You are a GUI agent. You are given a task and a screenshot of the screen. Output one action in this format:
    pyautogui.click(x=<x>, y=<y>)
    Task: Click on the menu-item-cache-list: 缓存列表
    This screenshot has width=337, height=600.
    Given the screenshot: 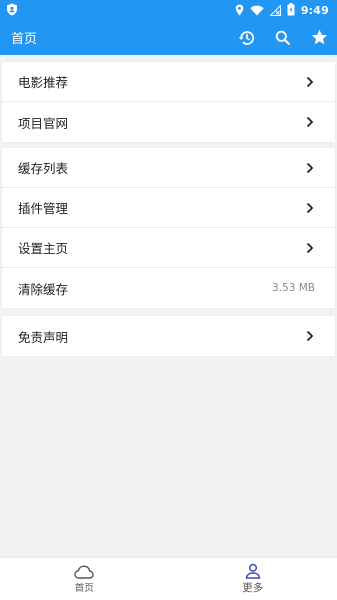 What is the action you would take?
    pyautogui.click(x=168, y=168)
    